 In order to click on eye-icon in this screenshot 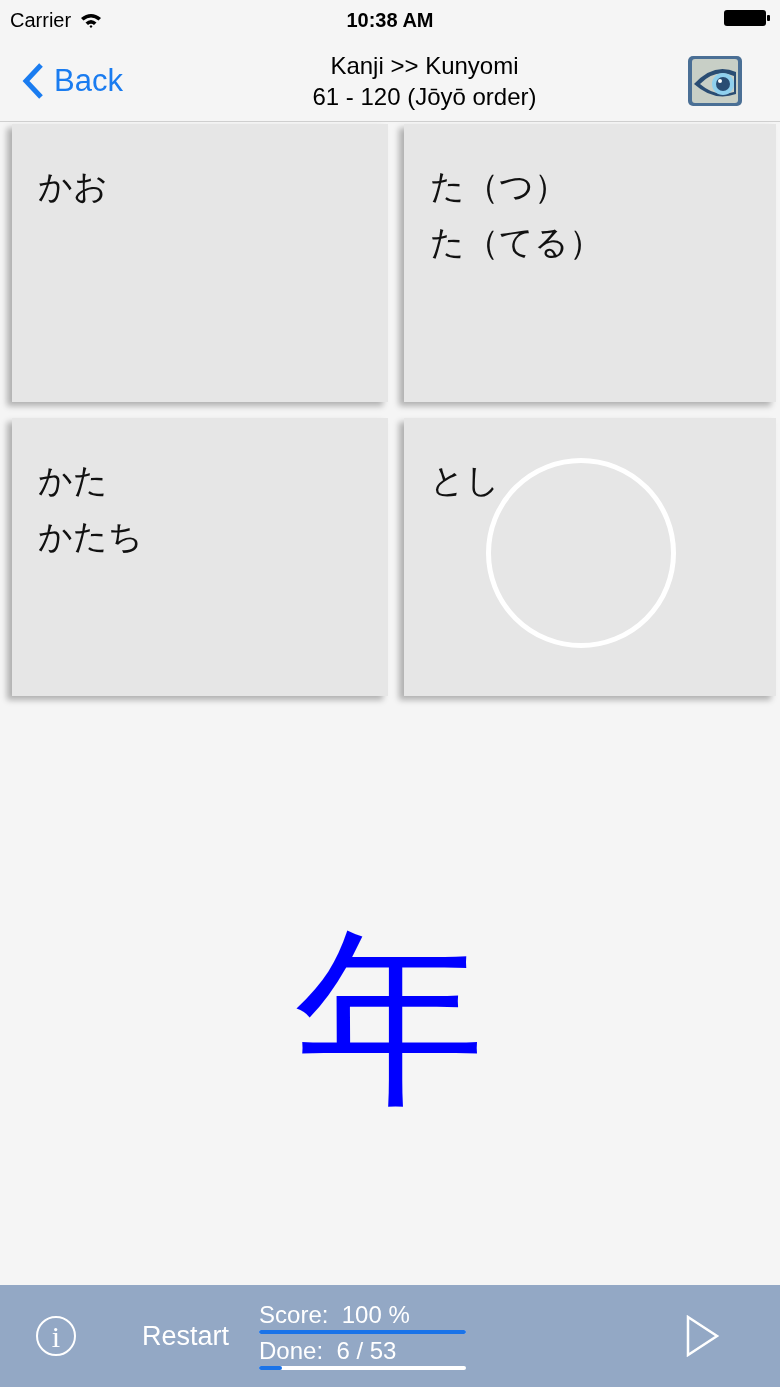, I will do `click(715, 80)`.